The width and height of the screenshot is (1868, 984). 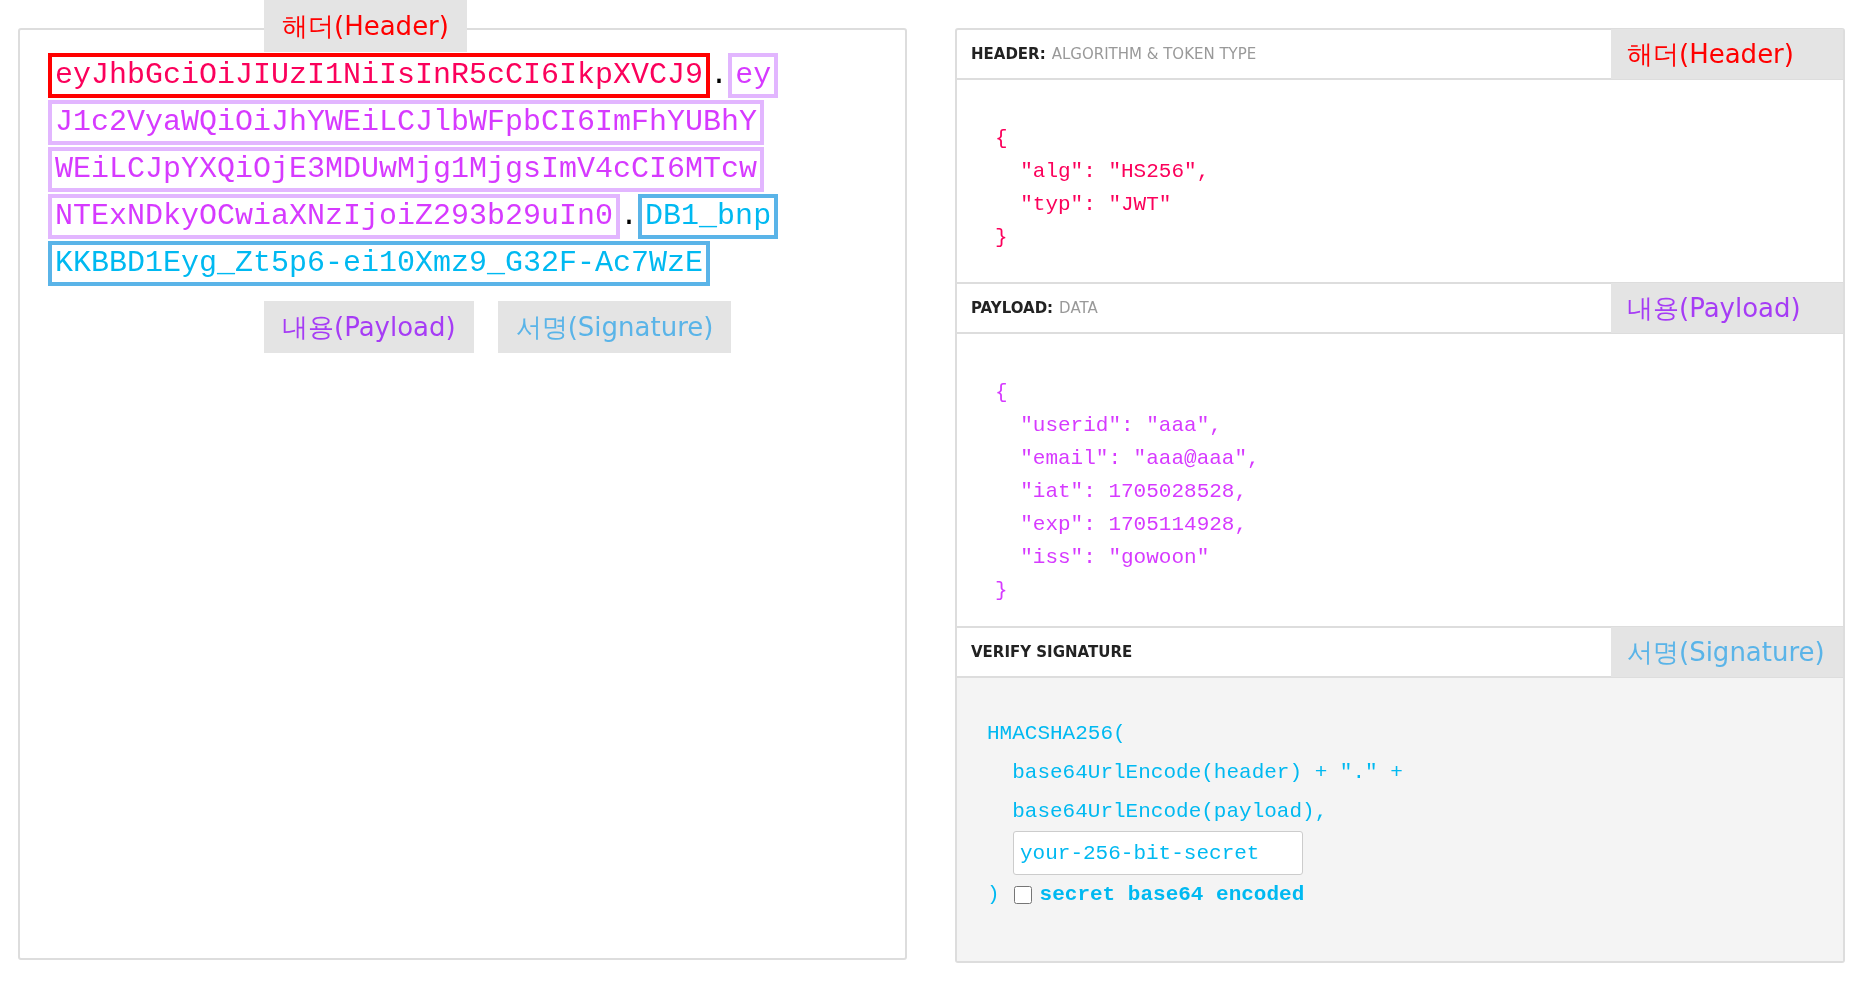 What do you see at coordinates (1115, 558) in the screenshot?
I see `code-line: "iss": "gowoon"` at bounding box center [1115, 558].